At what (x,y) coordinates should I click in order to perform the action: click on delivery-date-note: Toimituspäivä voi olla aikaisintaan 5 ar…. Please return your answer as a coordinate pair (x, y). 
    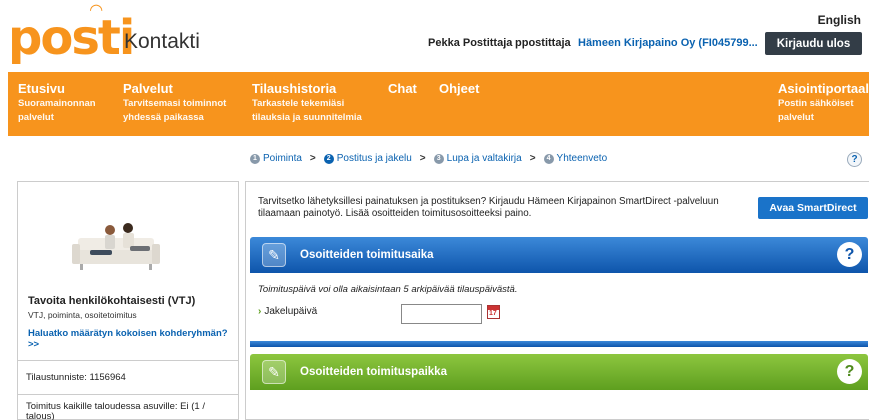
    Looking at the image, I should click on (388, 289).